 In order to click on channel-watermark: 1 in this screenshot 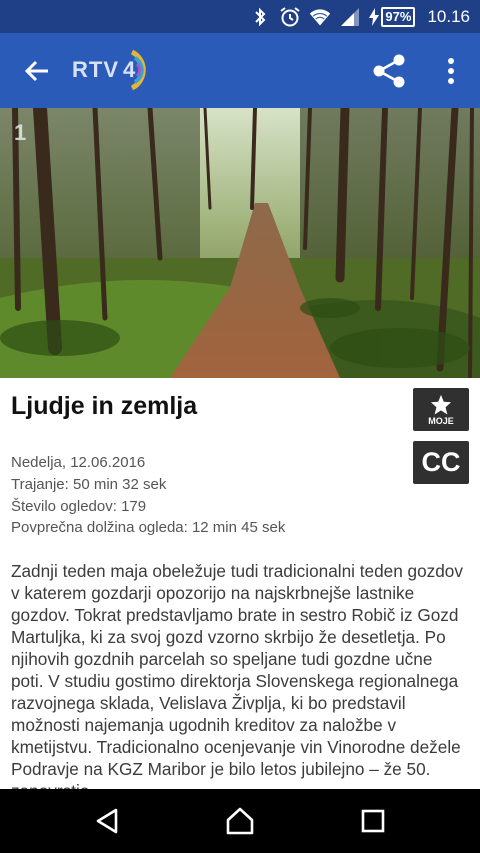, I will do `click(20, 132)`.